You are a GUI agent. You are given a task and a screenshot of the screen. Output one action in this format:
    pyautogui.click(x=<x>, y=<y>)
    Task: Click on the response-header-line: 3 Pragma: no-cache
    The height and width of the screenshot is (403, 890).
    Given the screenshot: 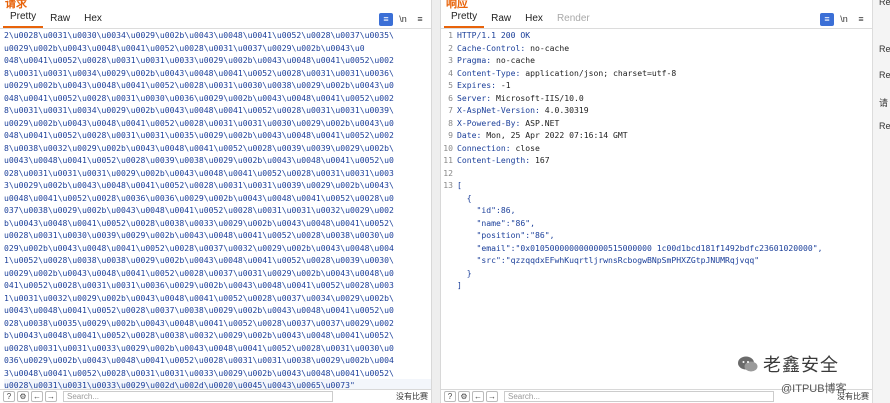 What is the action you would take?
    pyautogui.click(x=656, y=60)
    